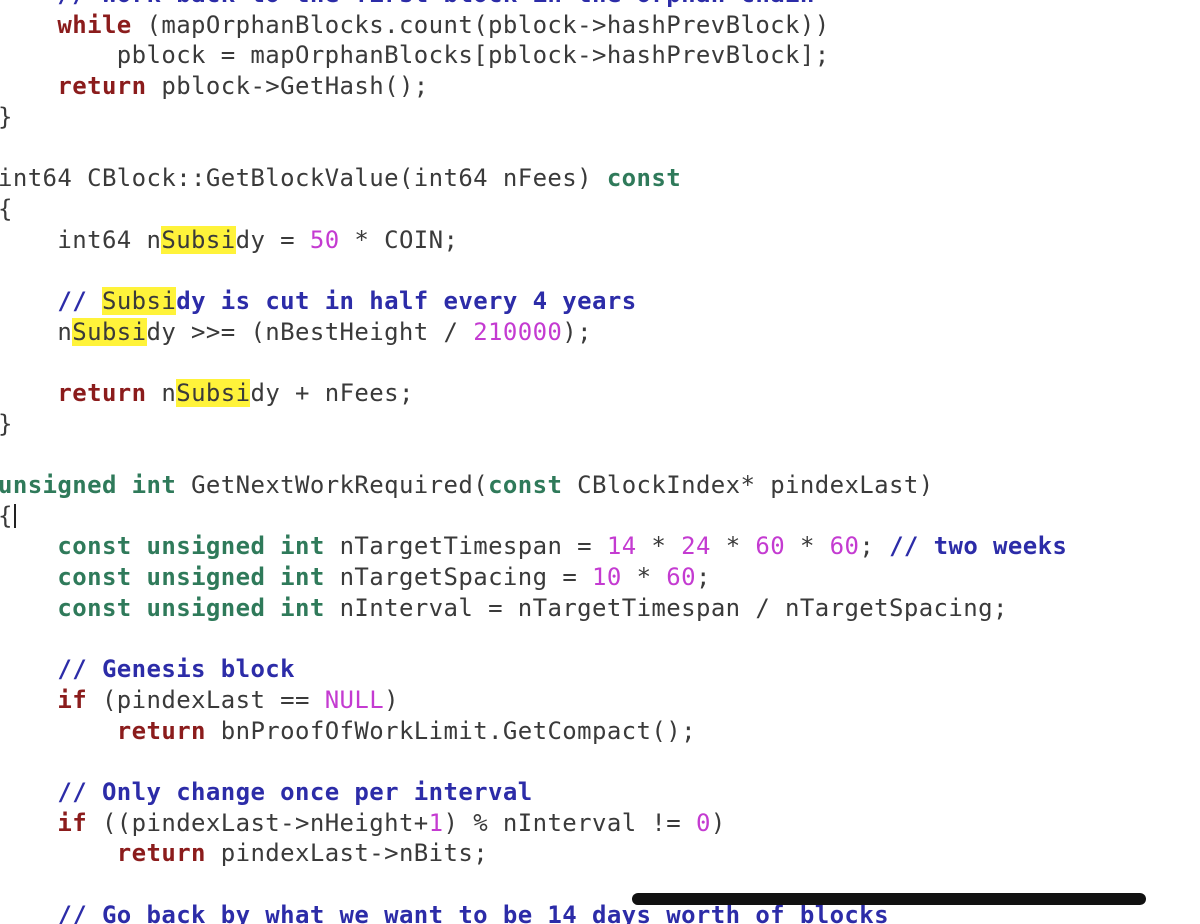 This screenshot has width=1200, height=924. What do you see at coordinates (533, 700) in the screenshot?
I see `code-line: if (pindexLast == NULL)` at bounding box center [533, 700].